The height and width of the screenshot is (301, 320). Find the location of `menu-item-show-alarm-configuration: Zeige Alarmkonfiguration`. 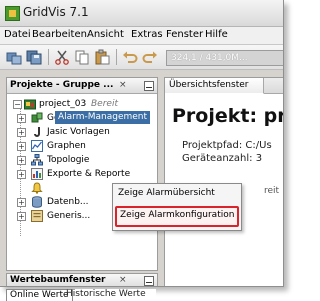

menu-item-show-alarm-configuration: Zeige Alarmkonfiguration is located at coordinates (177, 216).